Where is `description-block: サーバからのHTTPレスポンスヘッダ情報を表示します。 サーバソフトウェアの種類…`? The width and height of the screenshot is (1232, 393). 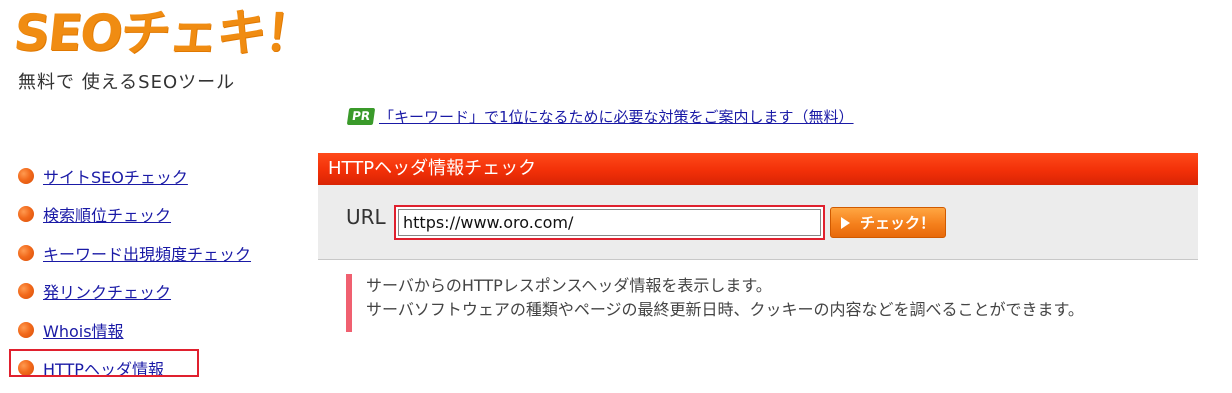 description-block: サーバからのHTTPレスポンスヘッダ情報を表示します。 サーバソフトウェアの種類… is located at coordinates (715, 303).